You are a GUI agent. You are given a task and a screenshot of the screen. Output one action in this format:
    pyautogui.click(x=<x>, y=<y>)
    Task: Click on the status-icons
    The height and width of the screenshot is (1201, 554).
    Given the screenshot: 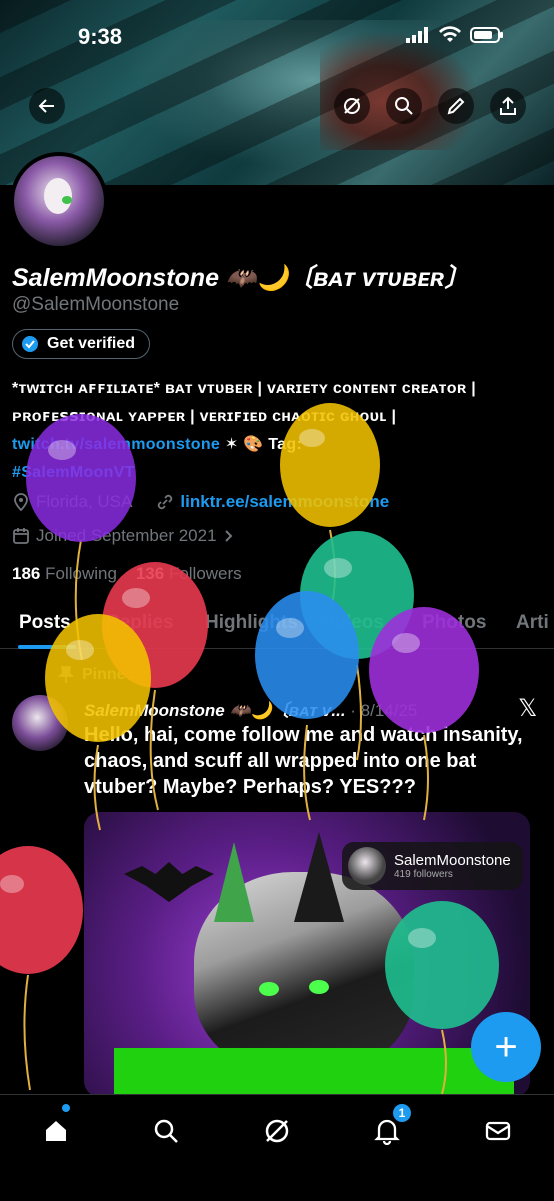 What is the action you would take?
    pyautogui.click(x=455, y=35)
    